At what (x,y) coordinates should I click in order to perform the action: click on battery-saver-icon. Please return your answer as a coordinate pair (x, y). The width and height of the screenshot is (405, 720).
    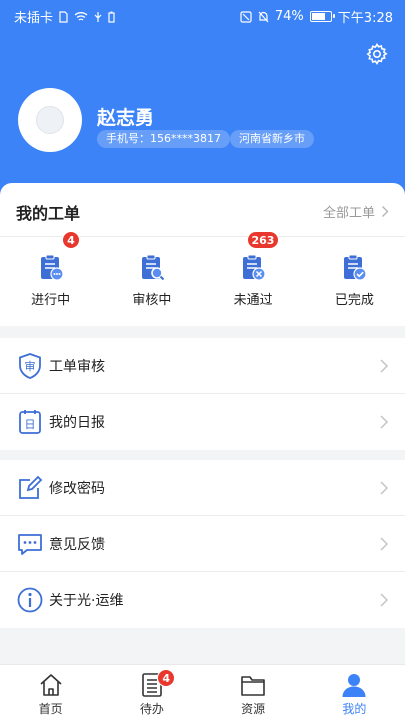
    Looking at the image, I should click on (111, 17).